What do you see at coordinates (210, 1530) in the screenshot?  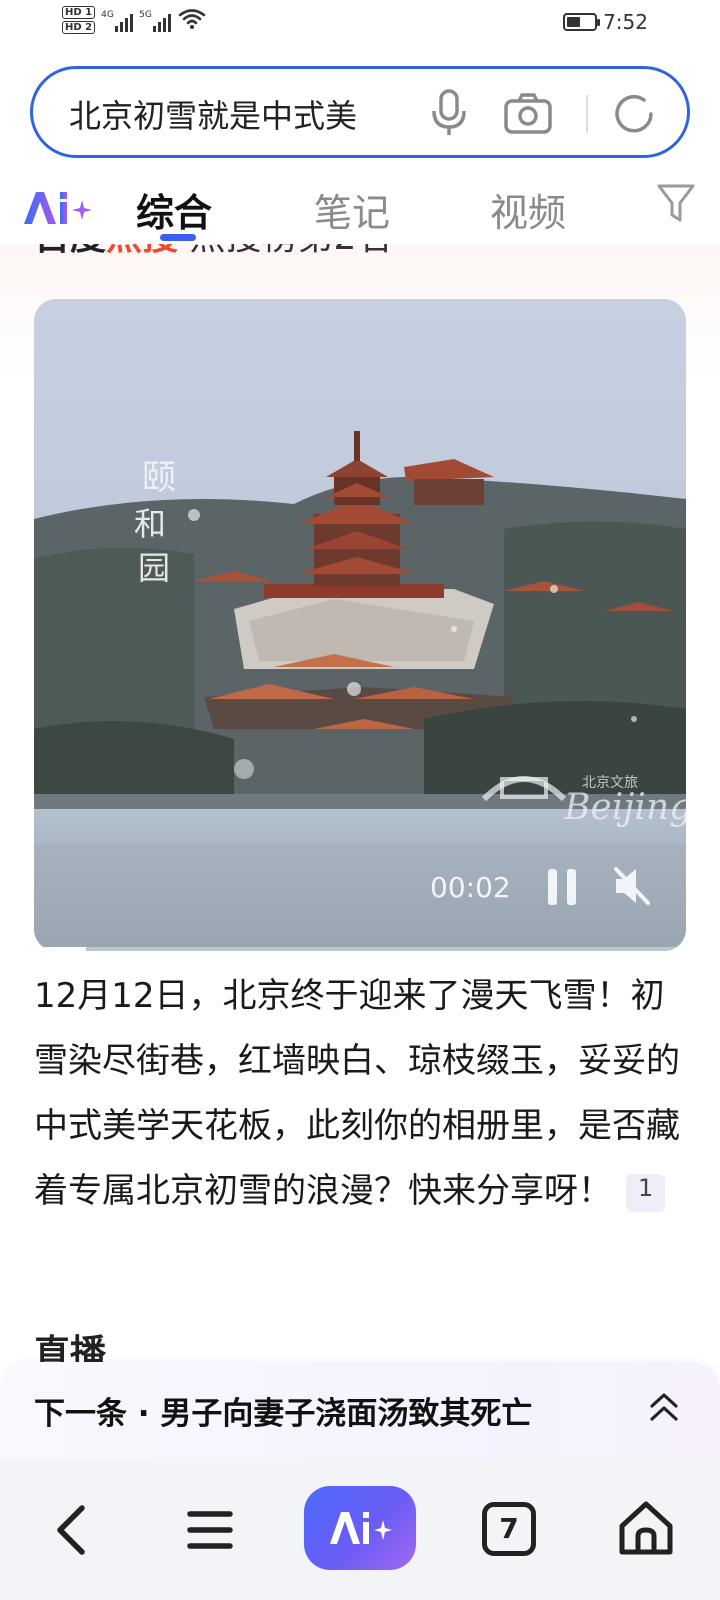 I see `menu-icon` at bounding box center [210, 1530].